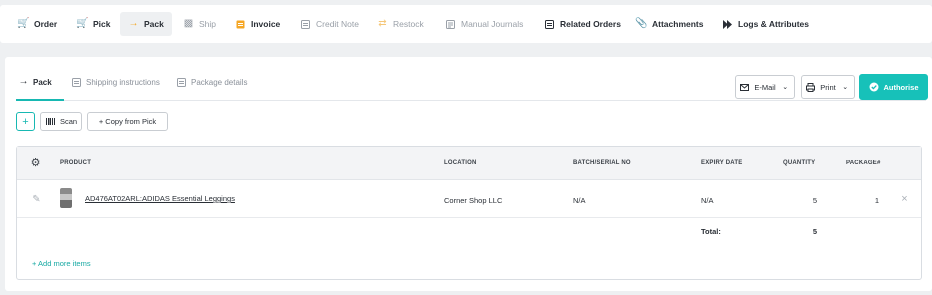  I want to click on invoice-icon, so click(240, 24).